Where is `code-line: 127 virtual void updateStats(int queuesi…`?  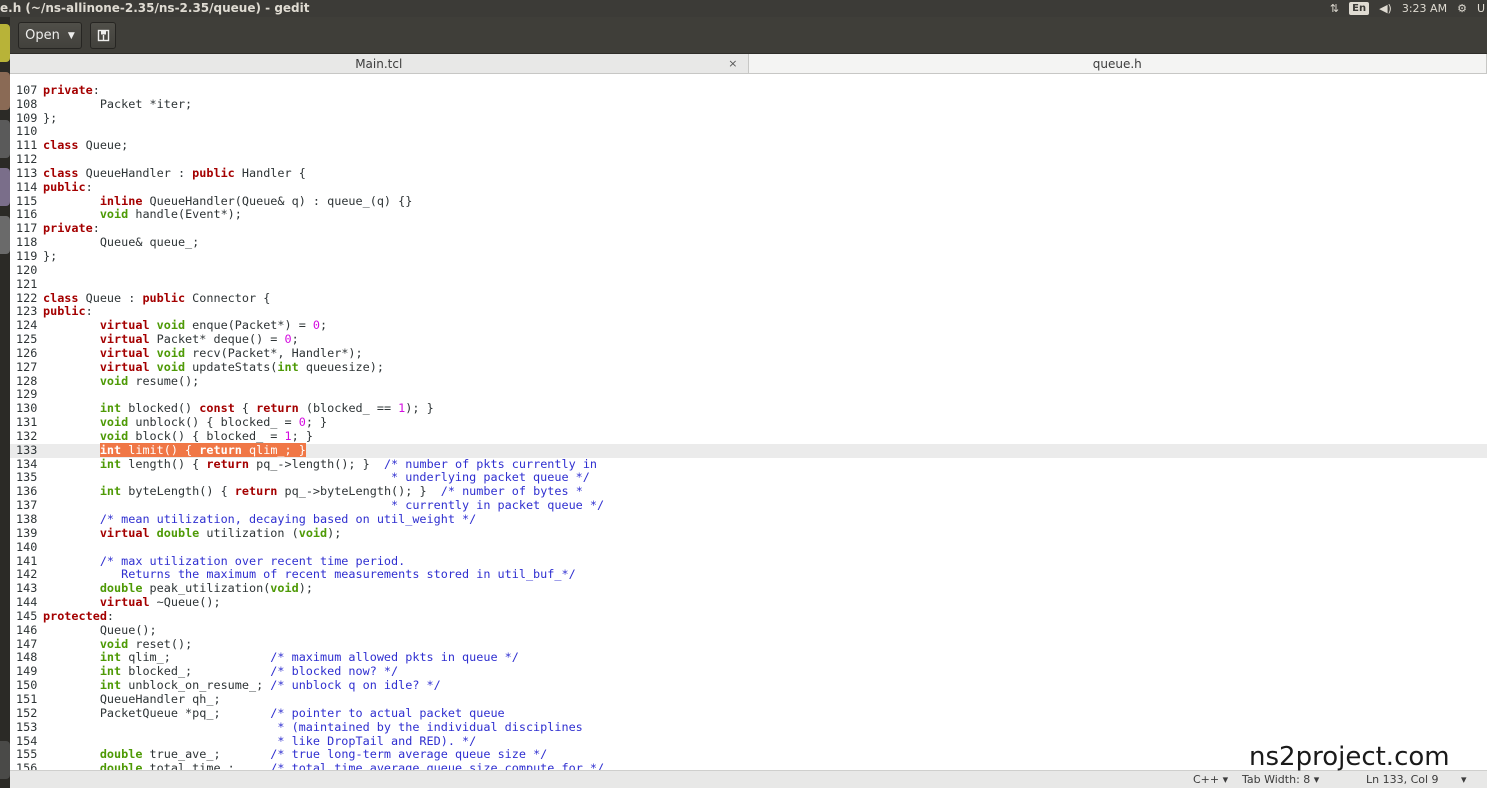 code-line: 127 virtual void updateStats(int queuesi… is located at coordinates (748, 367).